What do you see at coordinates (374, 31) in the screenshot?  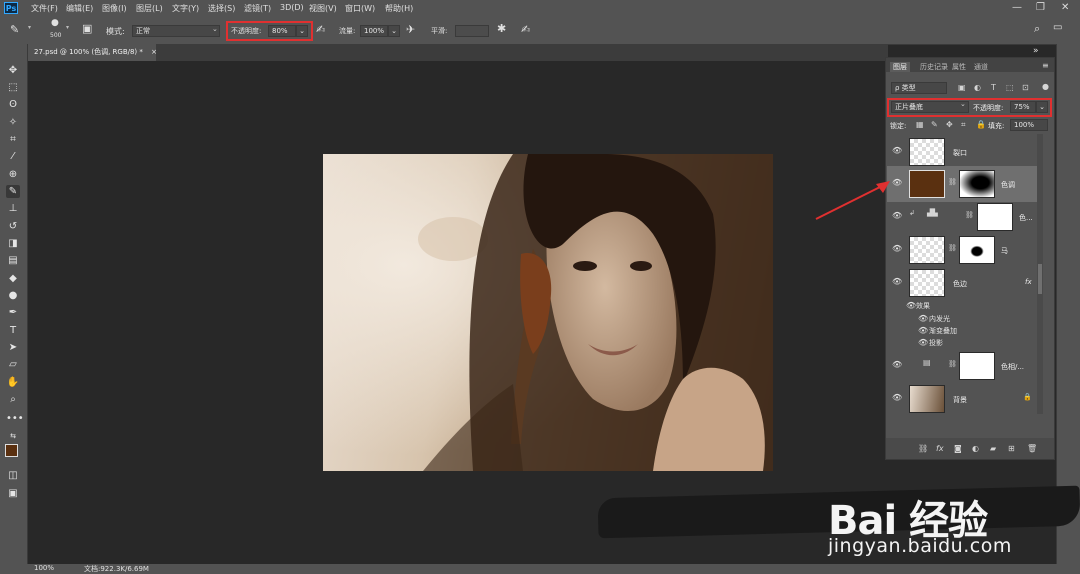 I see `flow-input: 100%` at bounding box center [374, 31].